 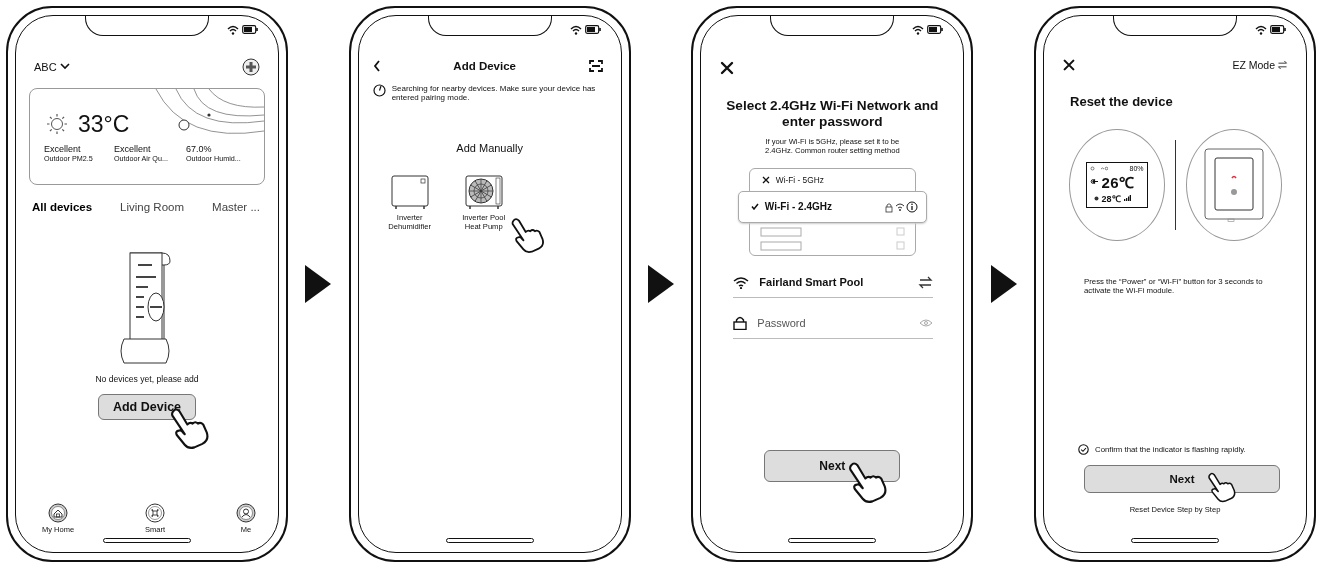 What do you see at coordinates (1118, 182) in the screenshot?
I see `lcd-temperature: 26℃` at bounding box center [1118, 182].